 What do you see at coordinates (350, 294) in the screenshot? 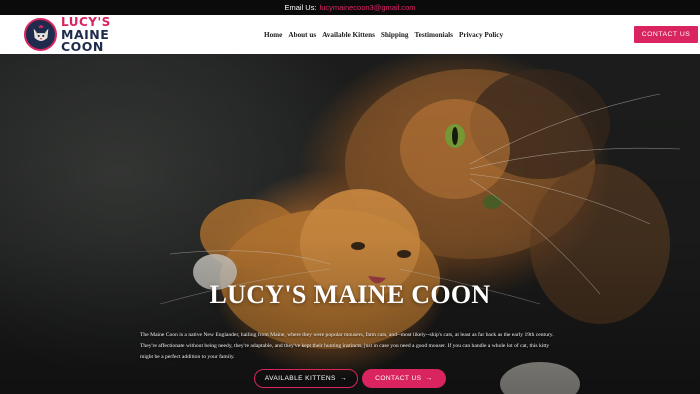
I see `hero-title: LUCY'S MAINE COON` at bounding box center [350, 294].